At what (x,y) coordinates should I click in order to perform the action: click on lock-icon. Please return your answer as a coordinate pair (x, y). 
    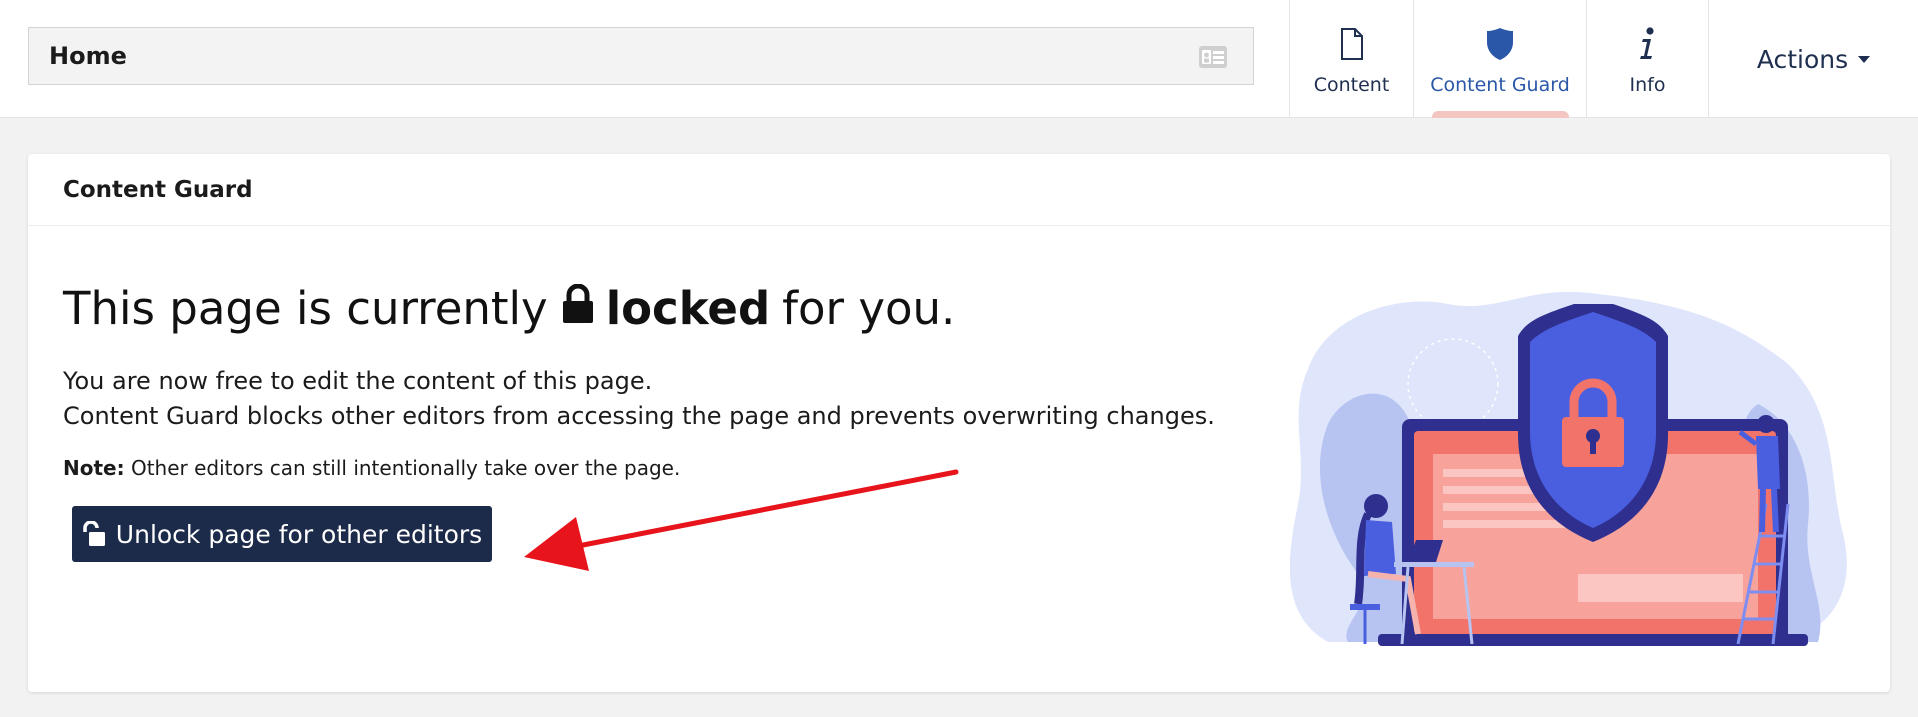
    Looking at the image, I should click on (578, 308).